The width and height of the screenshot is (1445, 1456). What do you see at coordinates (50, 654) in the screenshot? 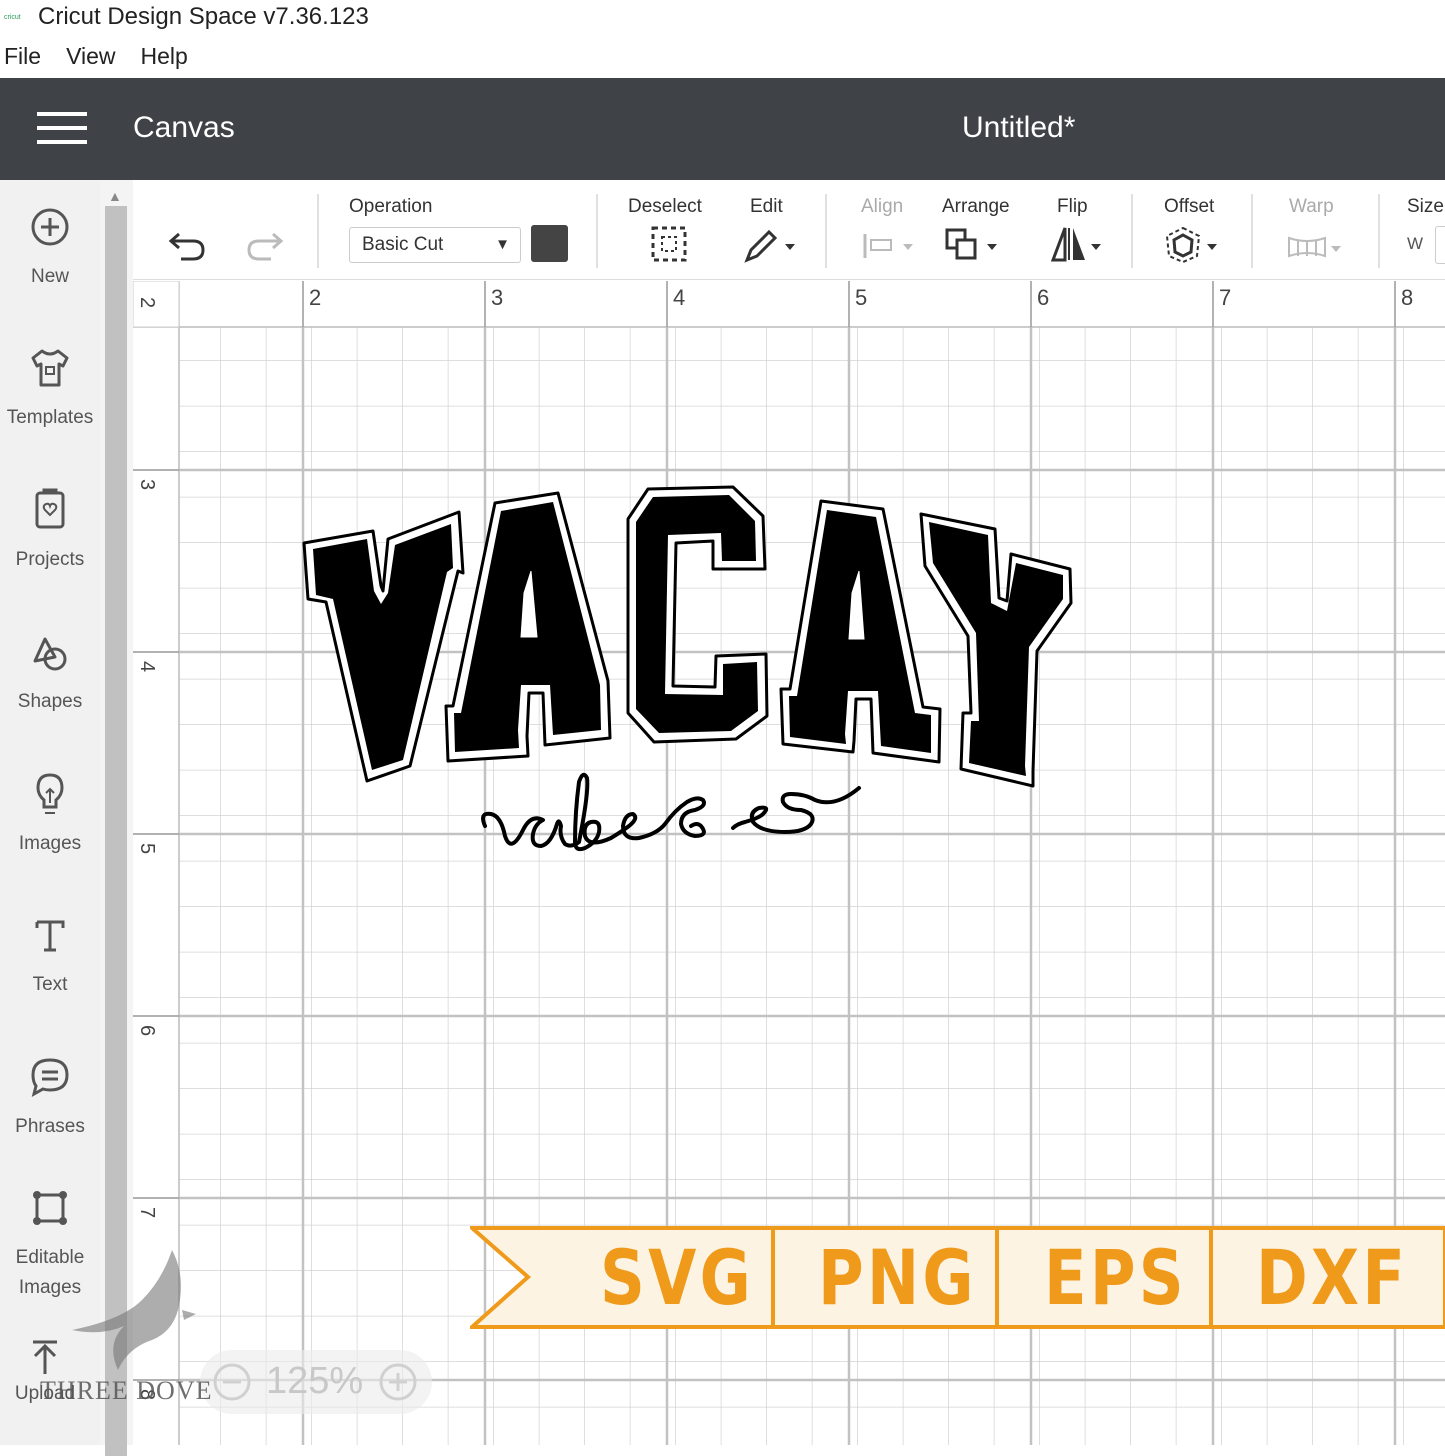
I see `shapes-icon` at bounding box center [50, 654].